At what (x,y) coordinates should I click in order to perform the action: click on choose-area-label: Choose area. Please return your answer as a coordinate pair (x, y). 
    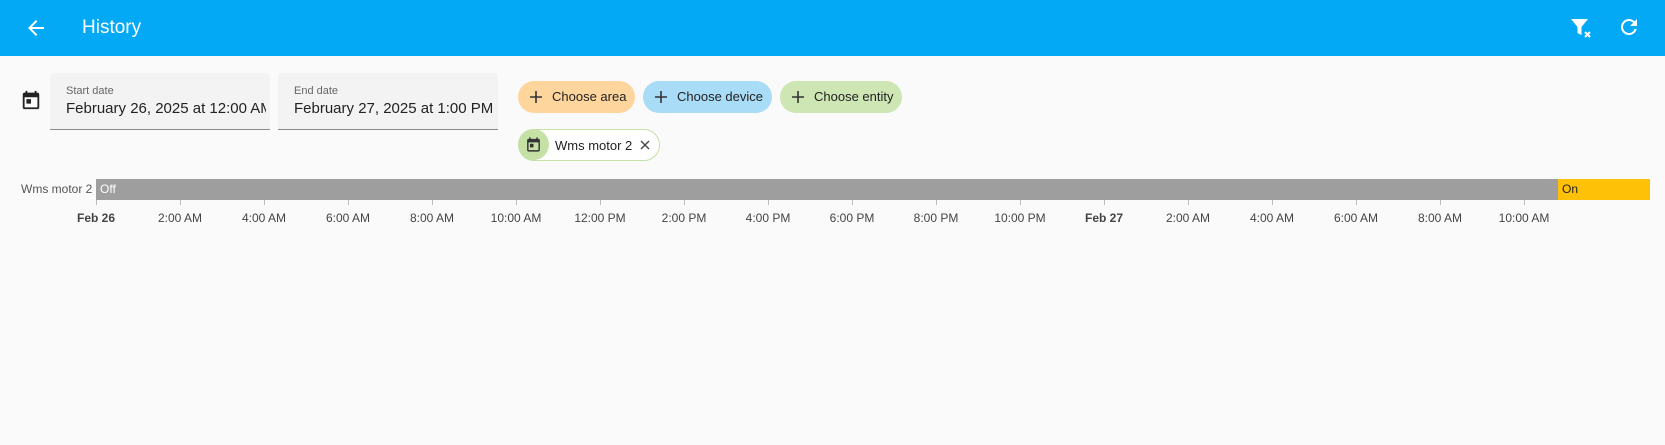
    Looking at the image, I should click on (589, 96).